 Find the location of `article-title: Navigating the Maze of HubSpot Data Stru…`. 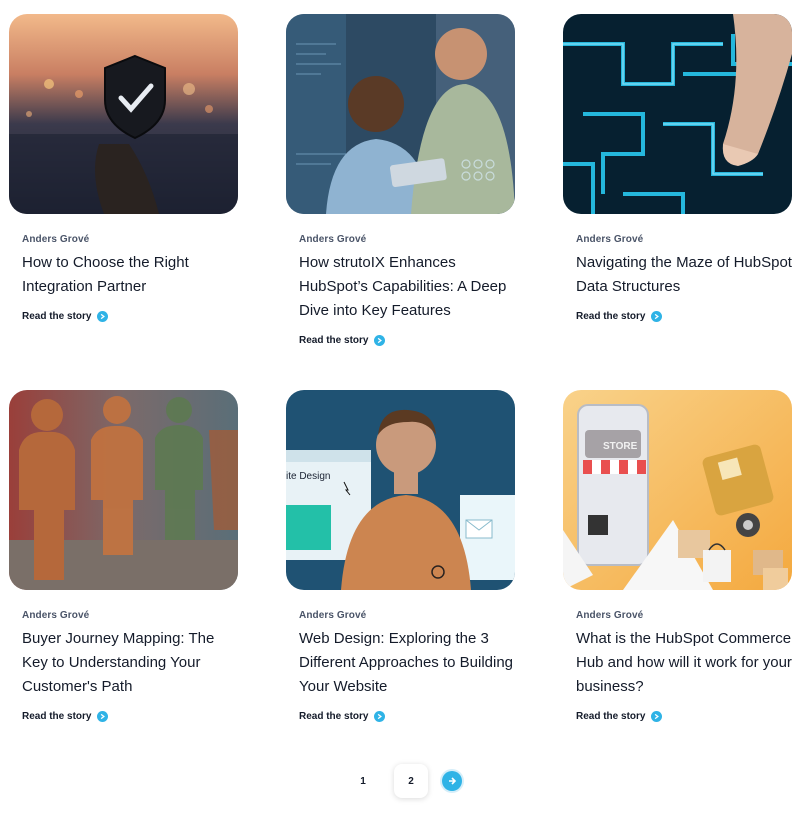

article-title: Navigating the Maze of HubSpot Data Stru… is located at coordinates (684, 275).